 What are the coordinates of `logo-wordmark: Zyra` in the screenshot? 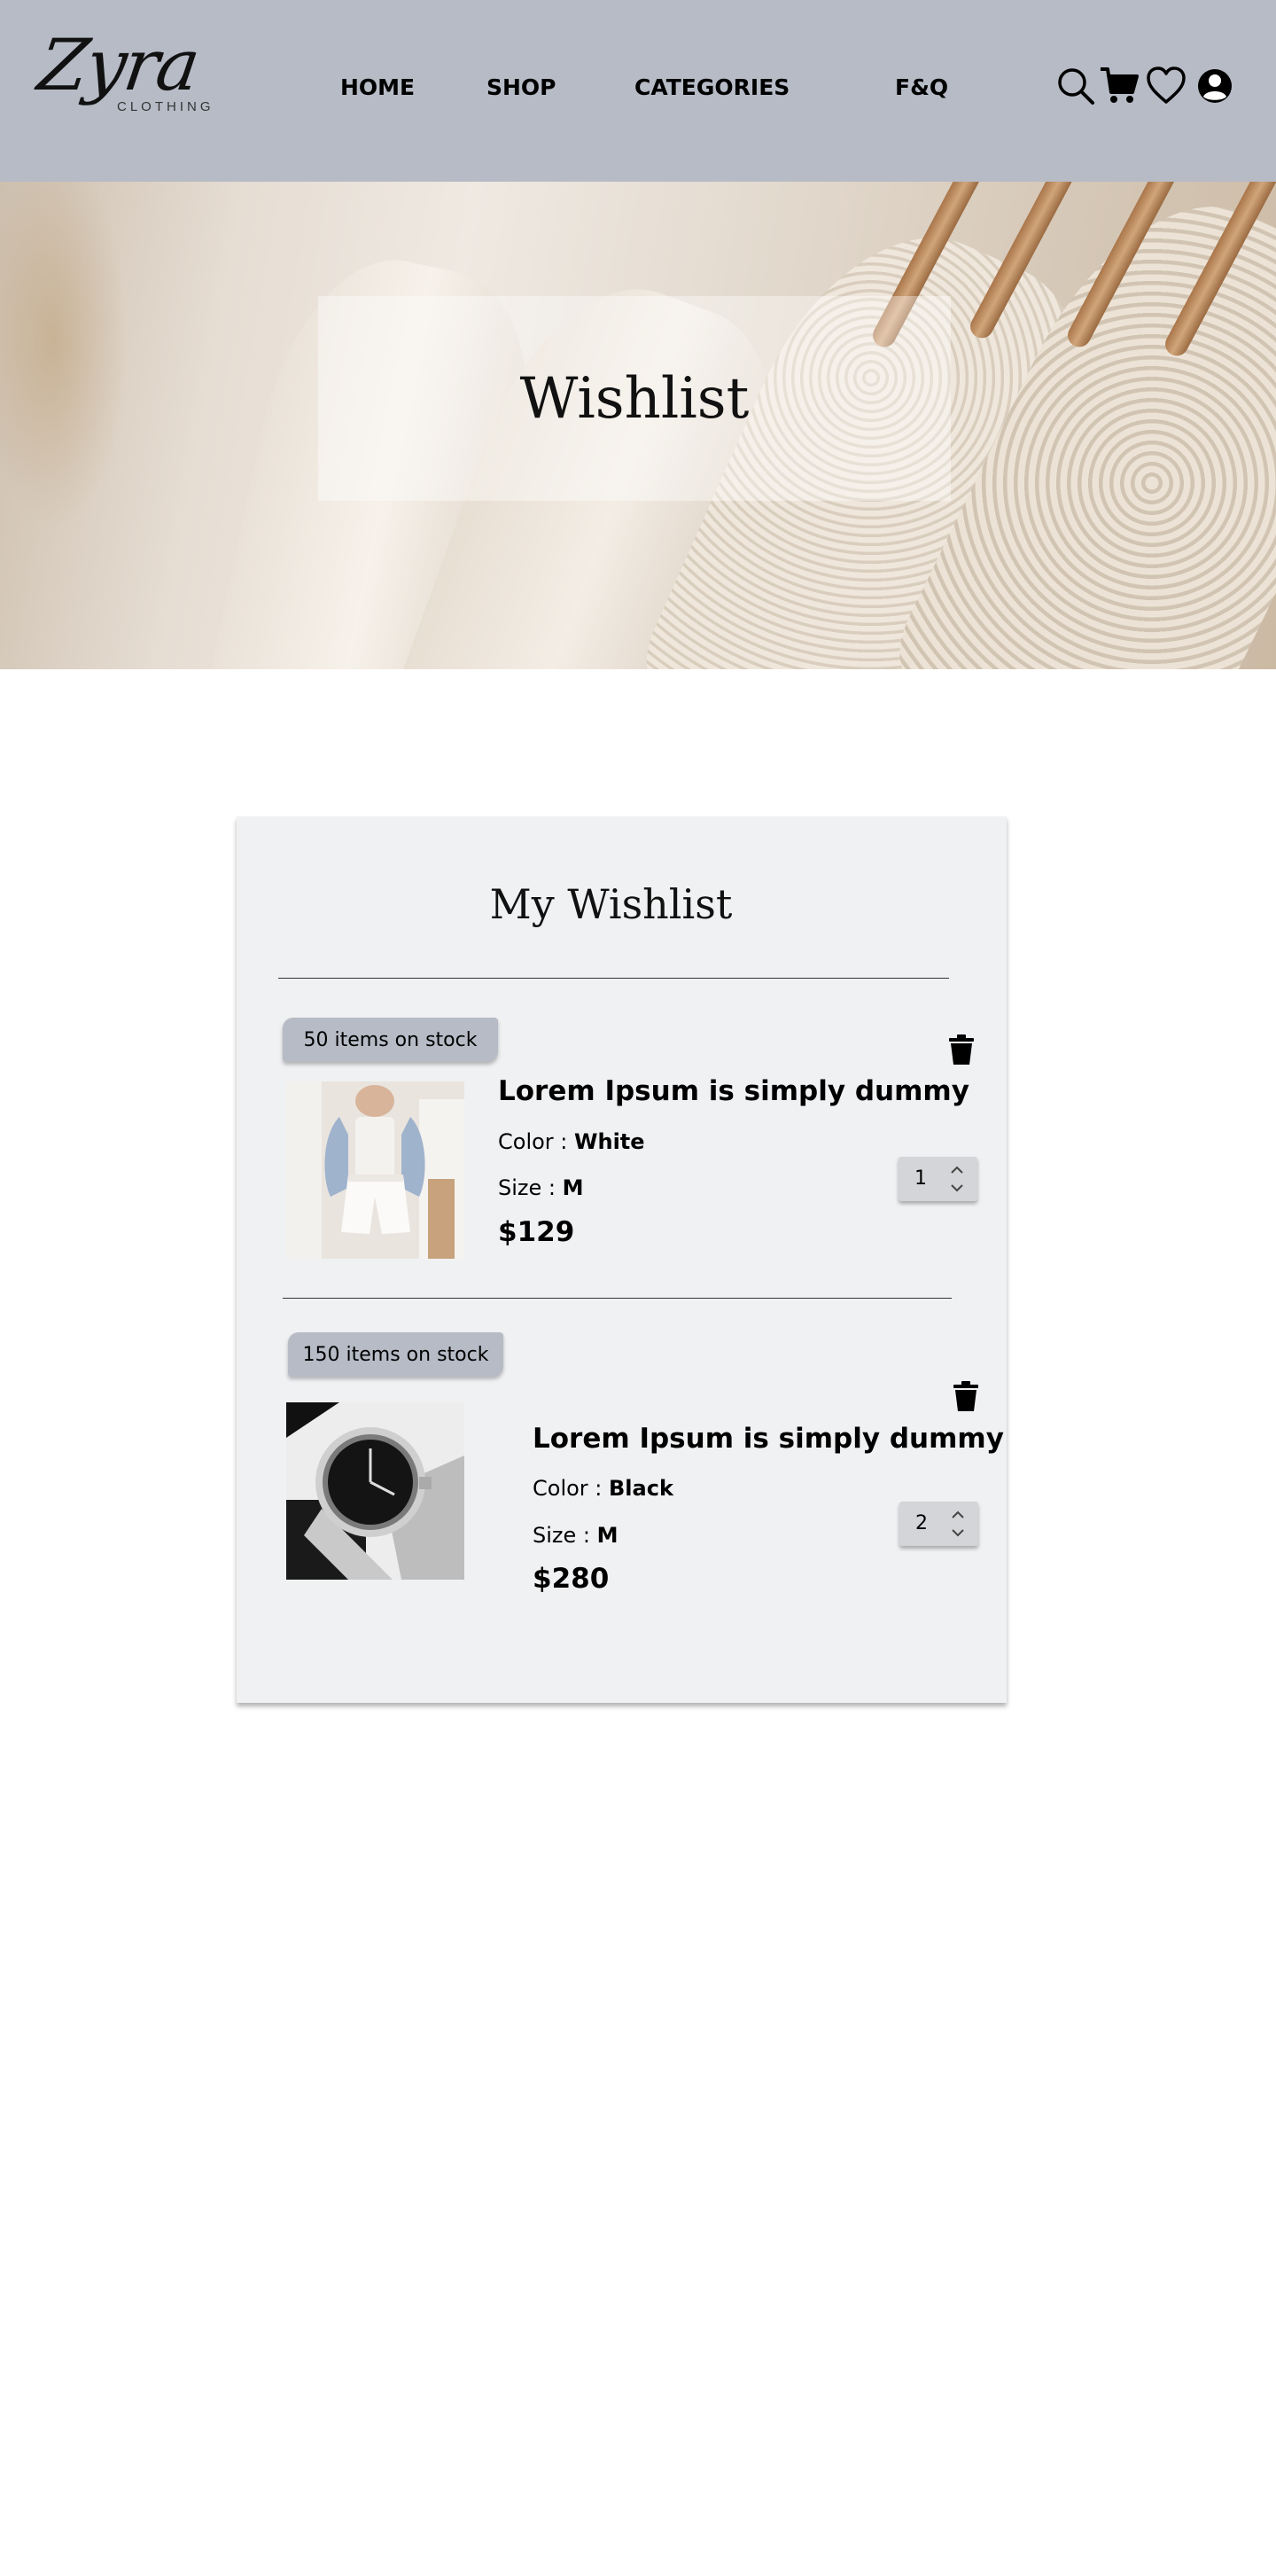 It's located at (118, 65).